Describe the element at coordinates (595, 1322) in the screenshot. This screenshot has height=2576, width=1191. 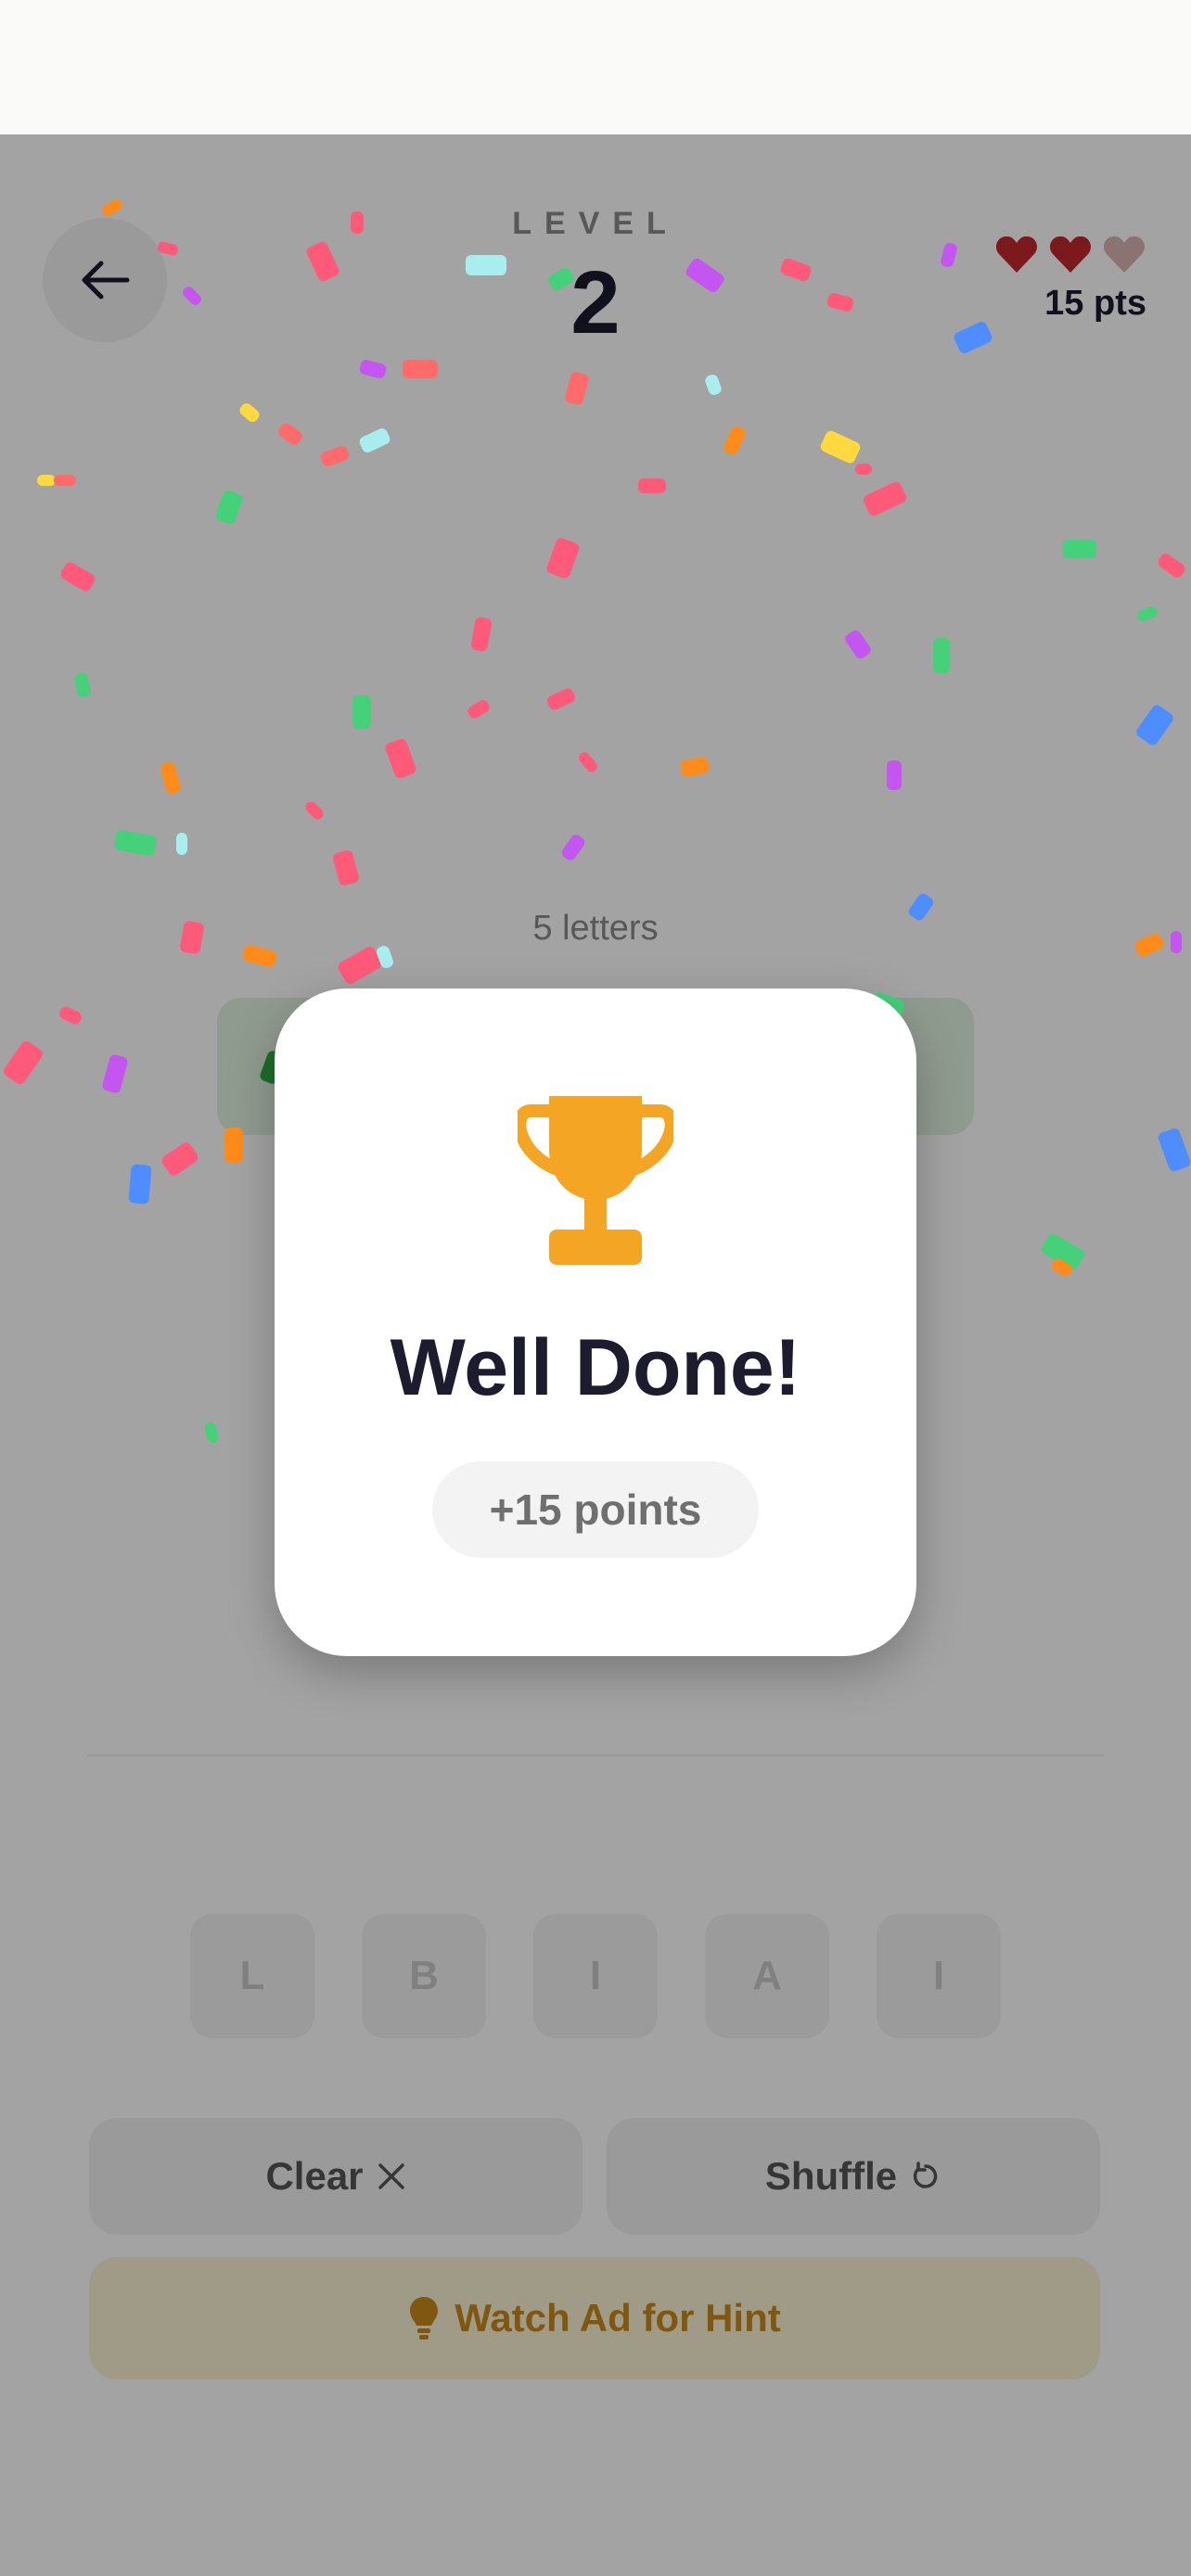
I see `level-complete-modal: Well Done! +15 points` at that location.